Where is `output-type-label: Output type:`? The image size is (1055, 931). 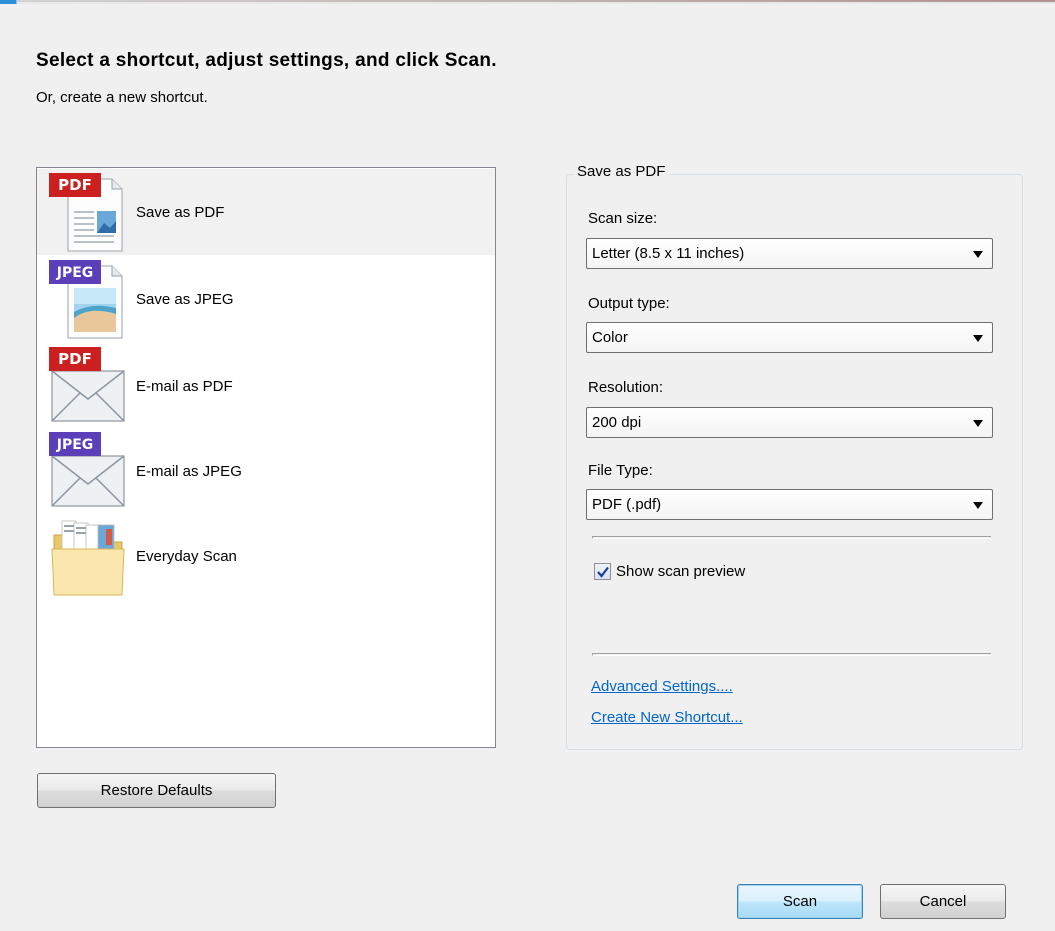 output-type-label: Output type: is located at coordinates (629, 303).